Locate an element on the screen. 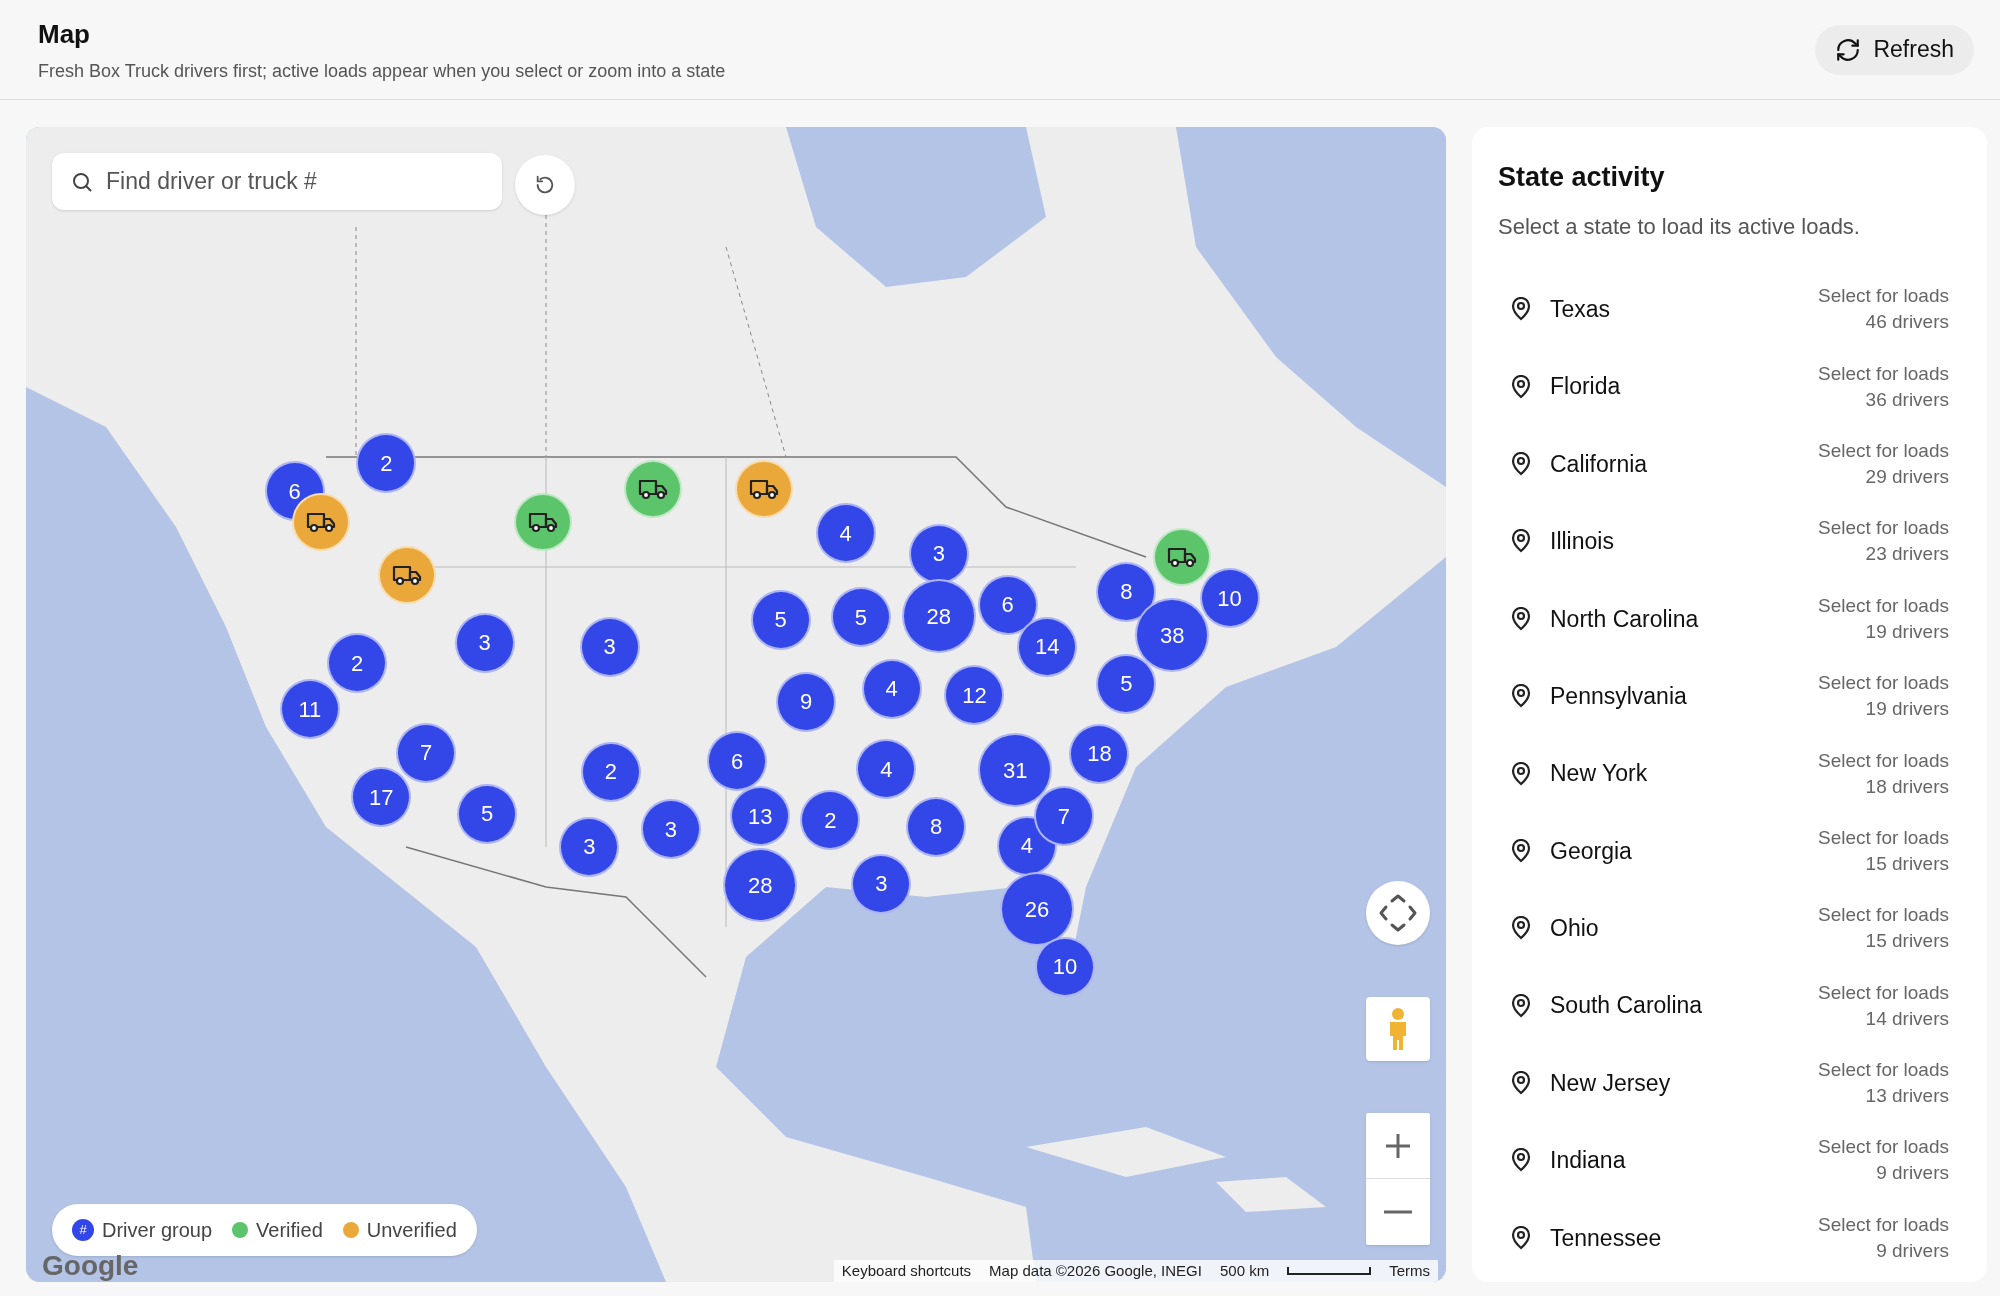 This screenshot has height=1296, width=2000. state-row: Pennsylvania Select for loads 19 drivers is located at coordinates (1729, 696).